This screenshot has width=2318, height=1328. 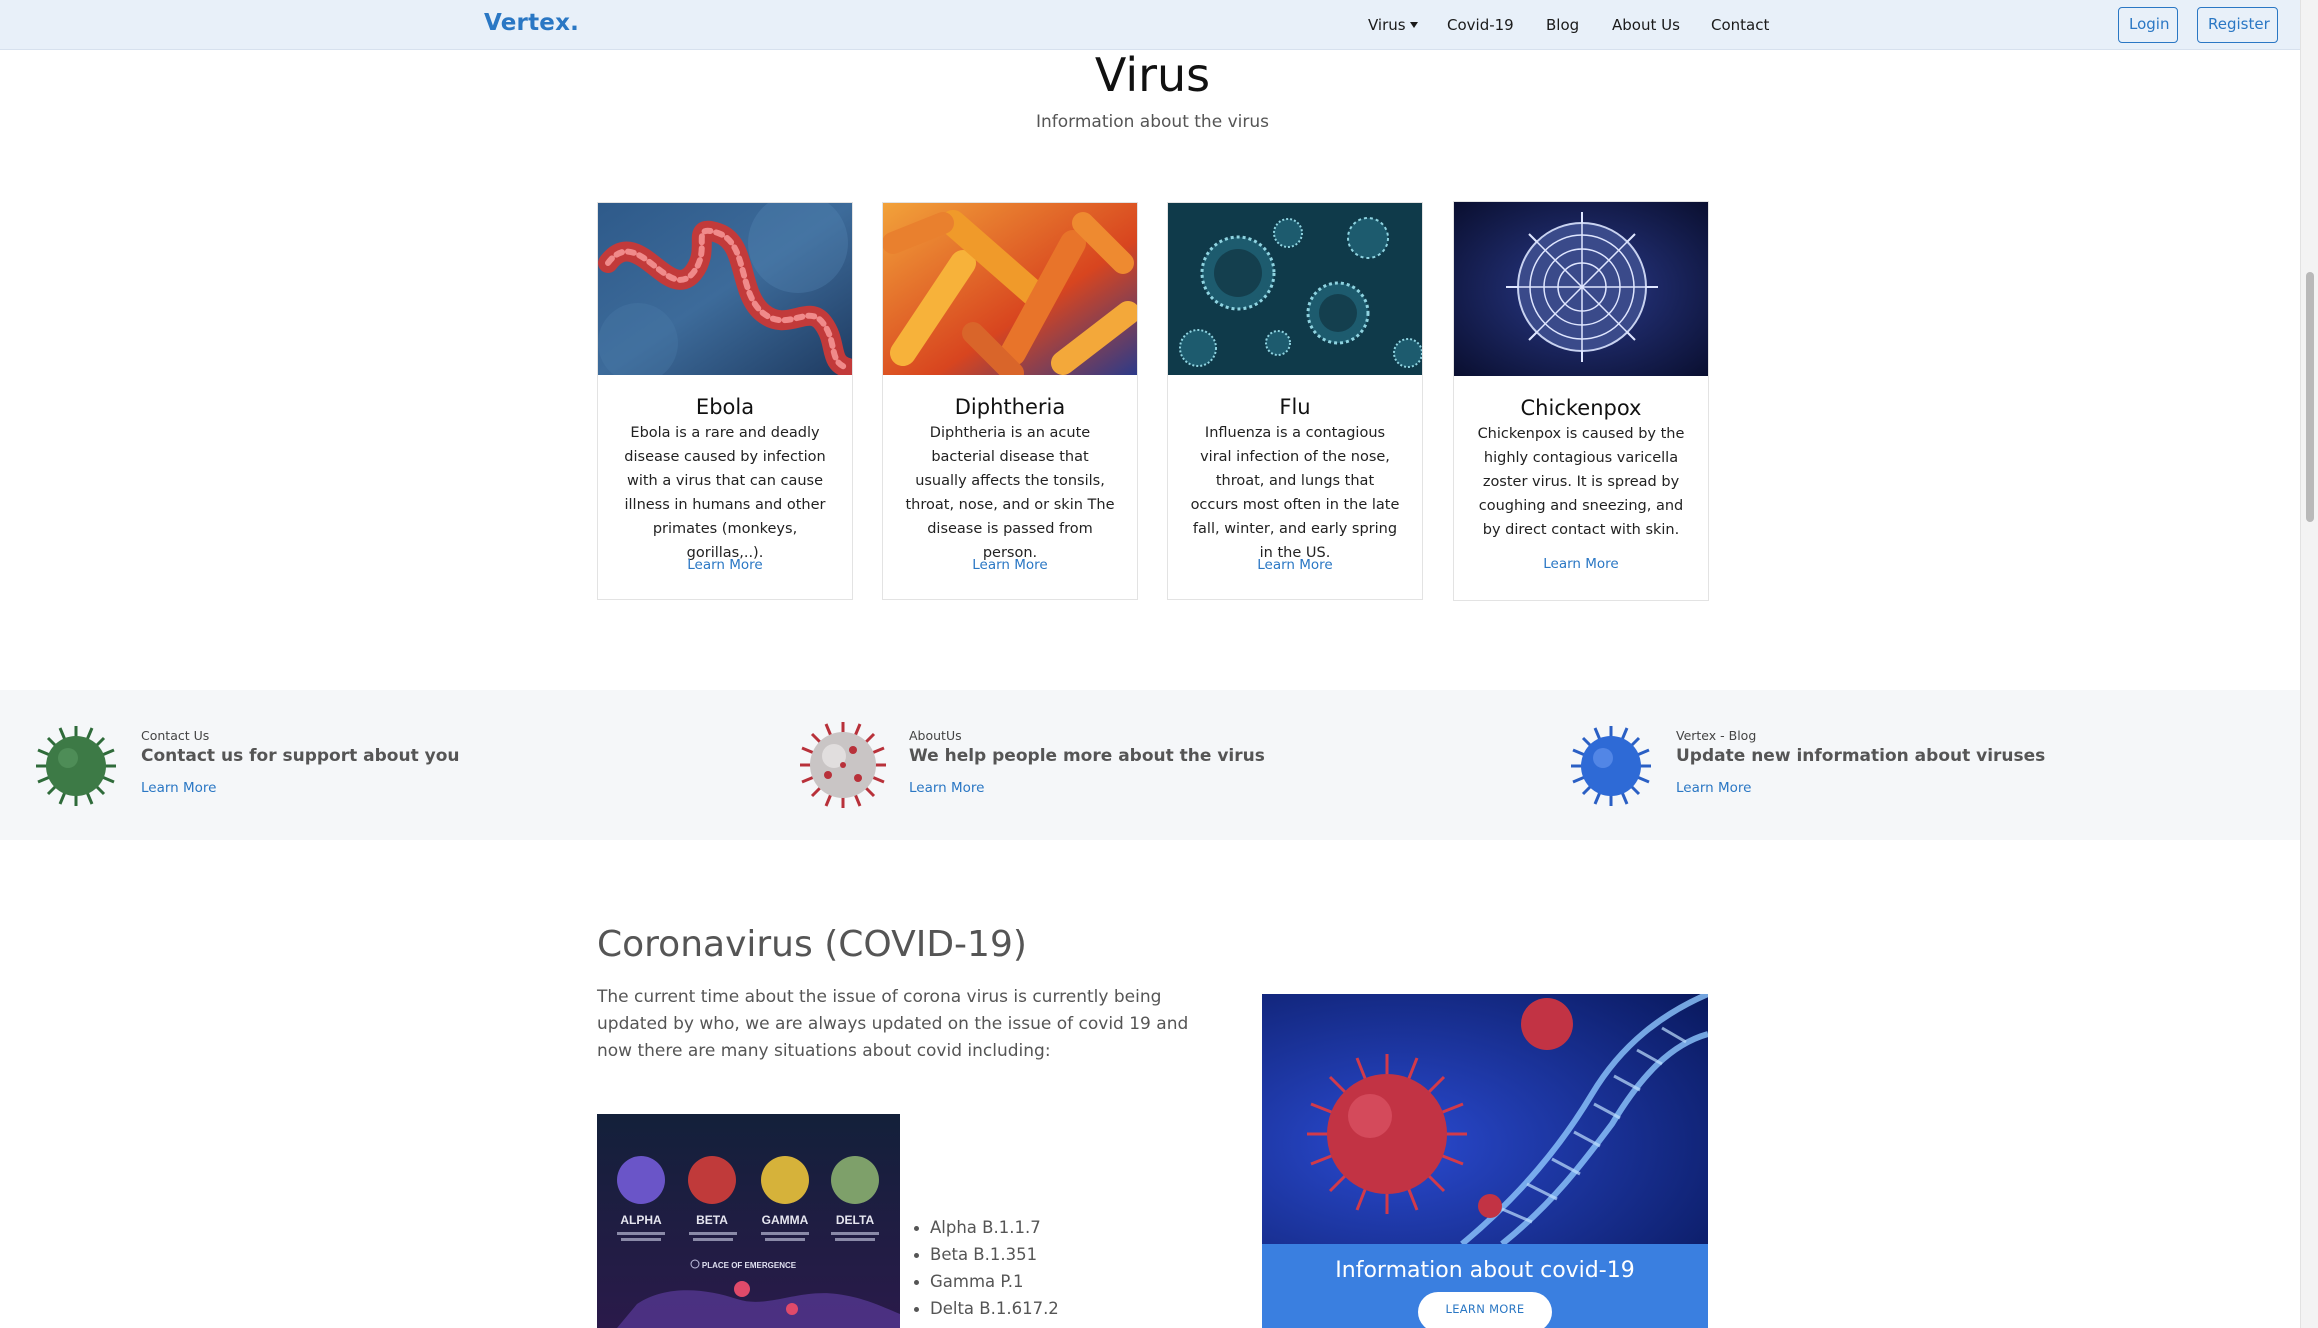 What do you see at coordinates (1413, 25) in the screenshot?
I see `caret-down-icon` at bounding box center [1413, 25].